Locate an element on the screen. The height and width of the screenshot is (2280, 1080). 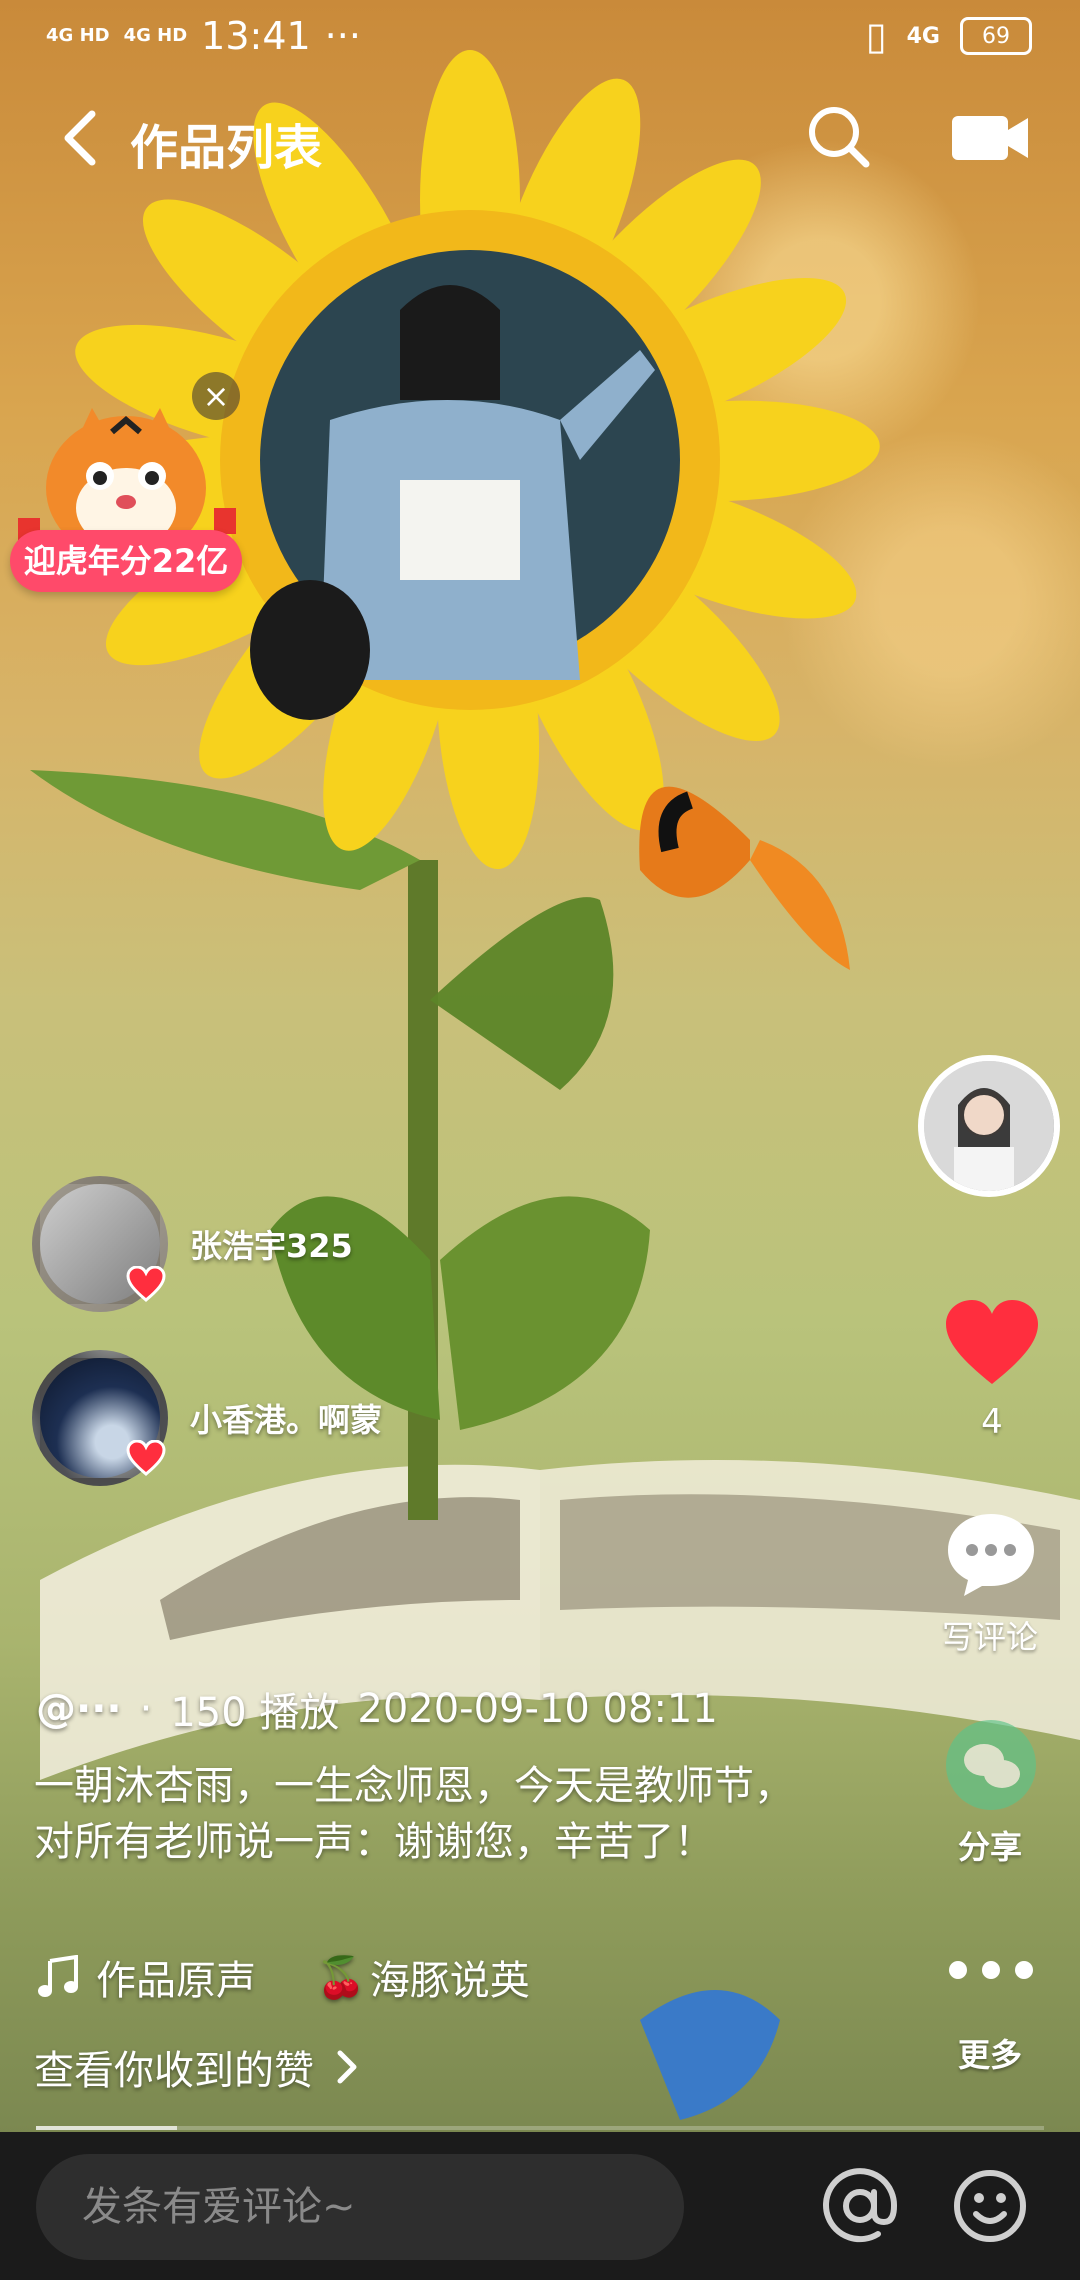
avatar-image is located at coordinates (989, 1126).